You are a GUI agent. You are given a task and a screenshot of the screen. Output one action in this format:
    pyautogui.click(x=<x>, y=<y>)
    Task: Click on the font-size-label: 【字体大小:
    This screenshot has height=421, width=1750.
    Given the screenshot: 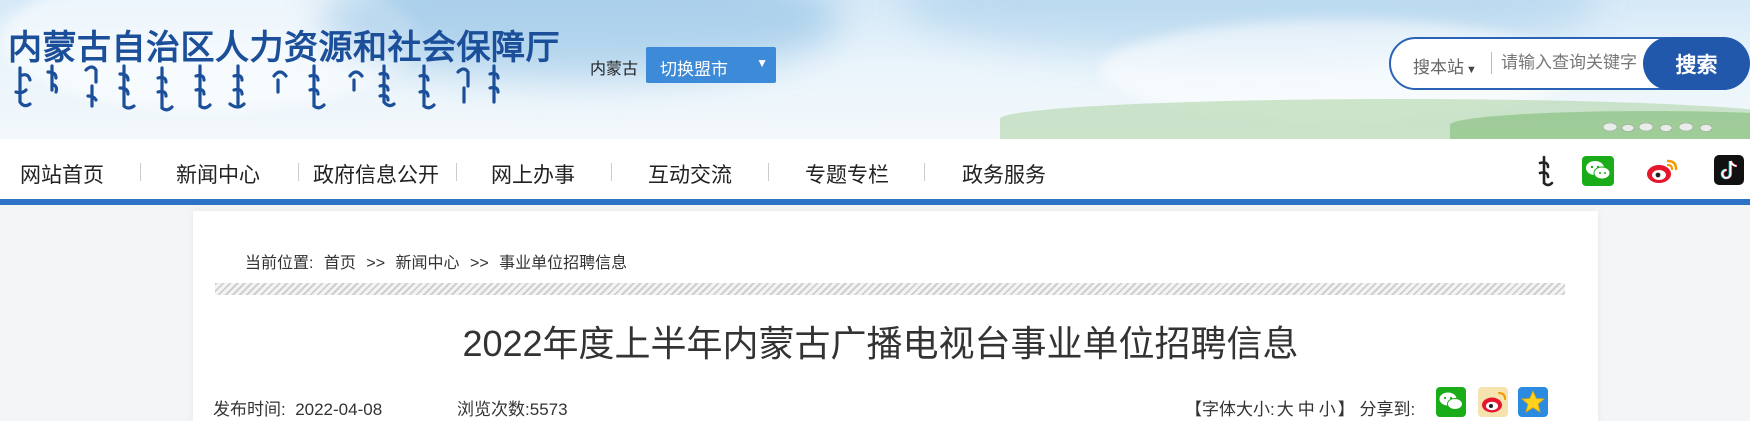 What is the action you would take?
    pyautogui.click(x=1230, y=409)
    